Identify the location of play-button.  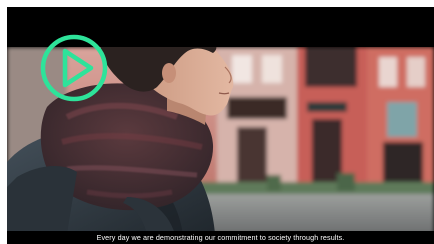
(74, 68).